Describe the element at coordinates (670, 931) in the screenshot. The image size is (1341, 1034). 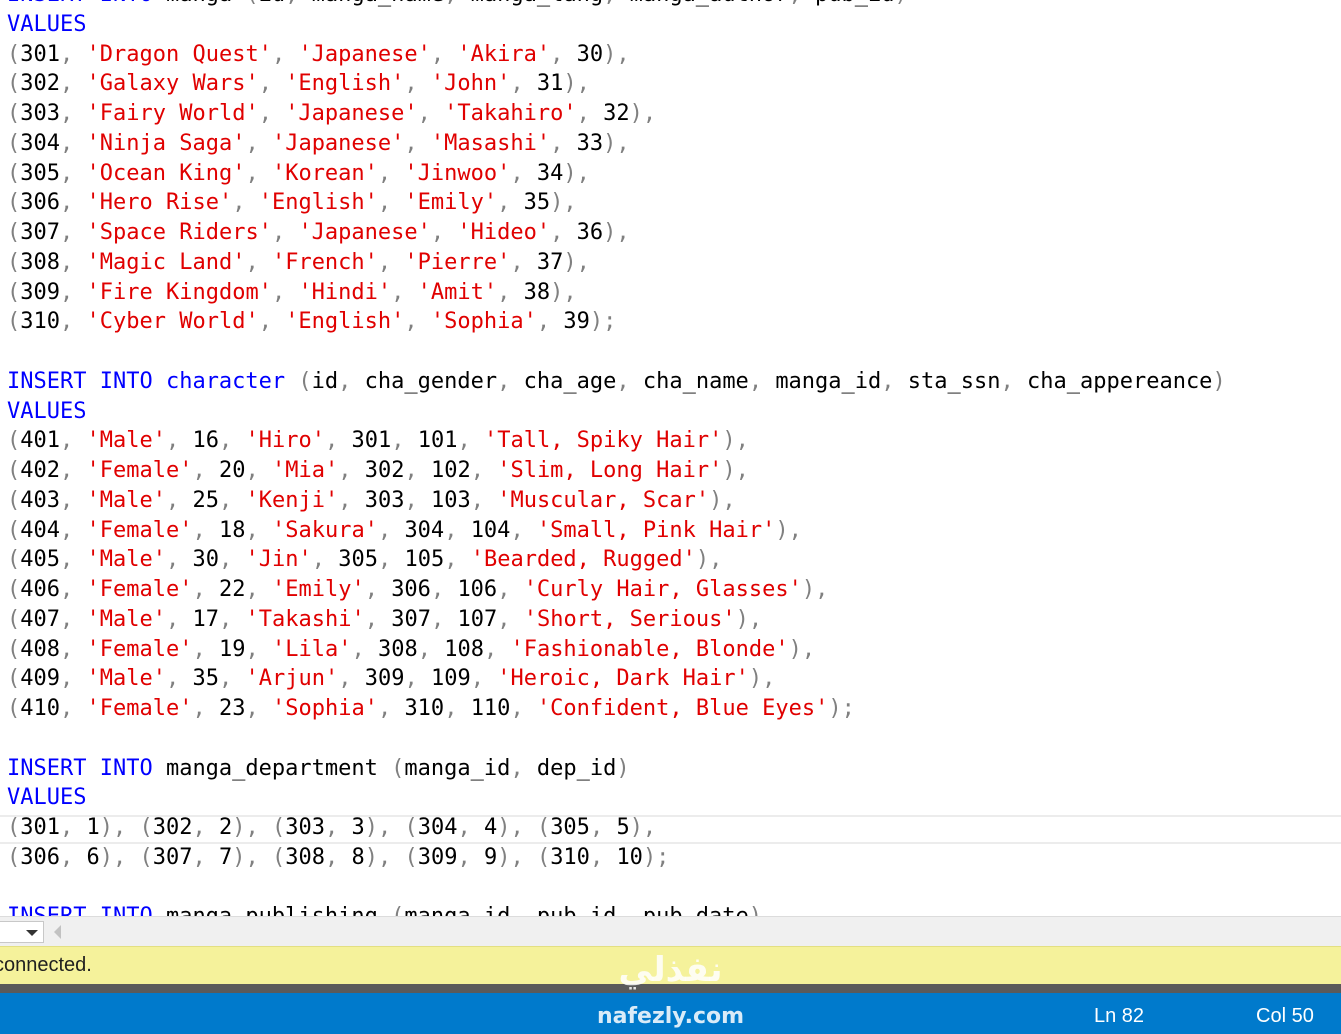
I see `horizontal-scrollbar` at that location.